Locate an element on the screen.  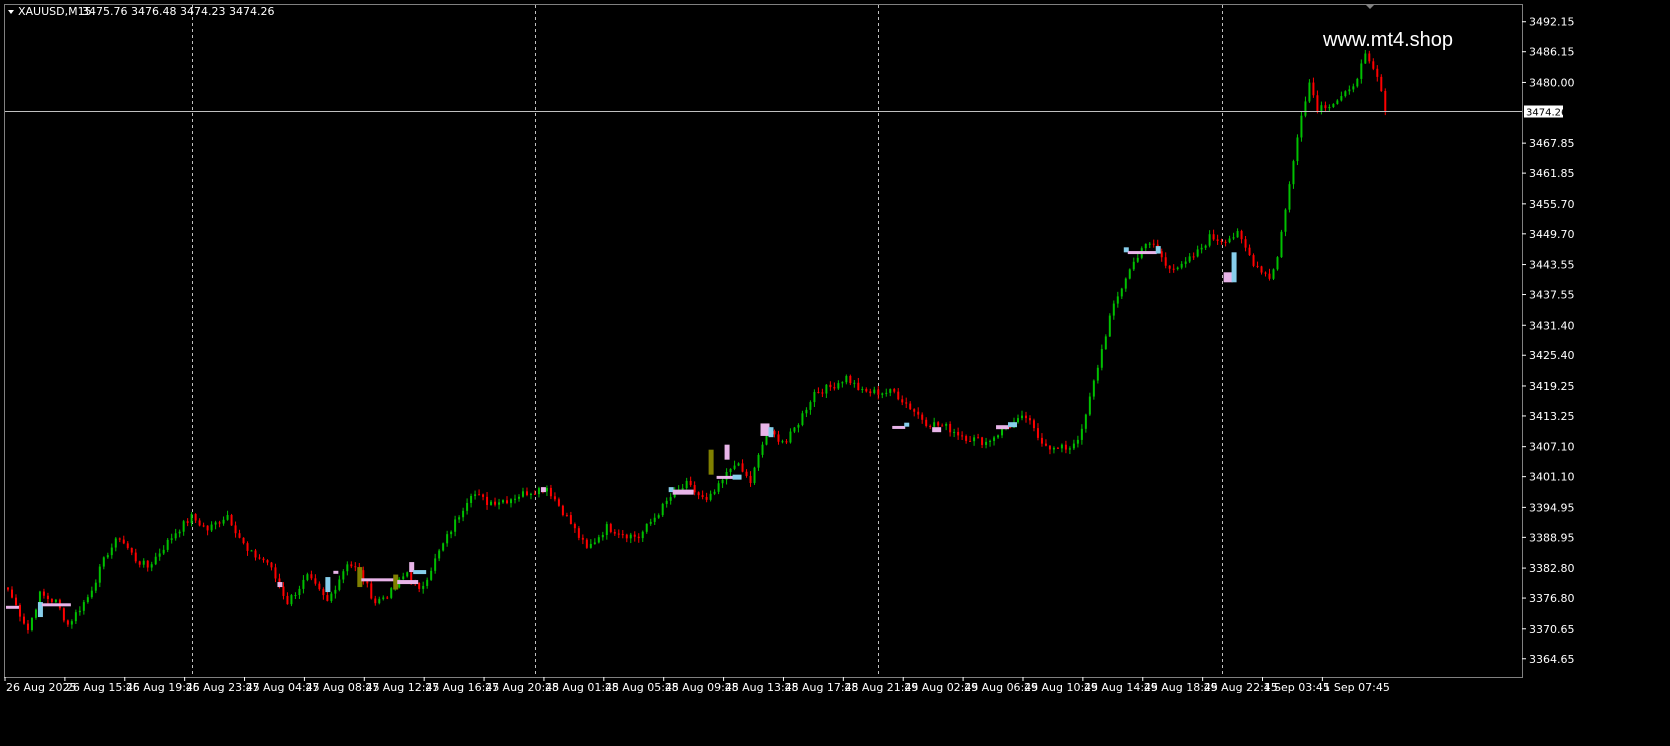
time-tick-label: 1 Sep 03:45 is located at coordinates (1297, 687).